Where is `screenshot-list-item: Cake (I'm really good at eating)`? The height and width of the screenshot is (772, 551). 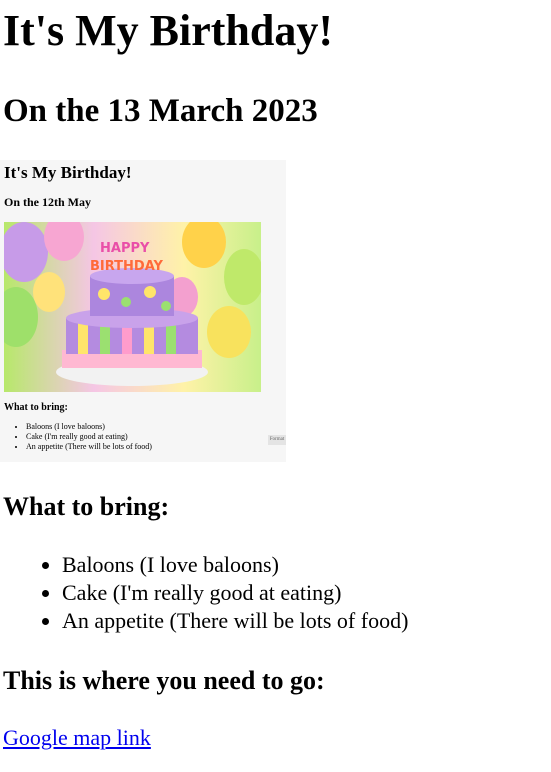
screenshot-list-item: Cake (I'm really good at eating) is located at coordinates (89, 437).